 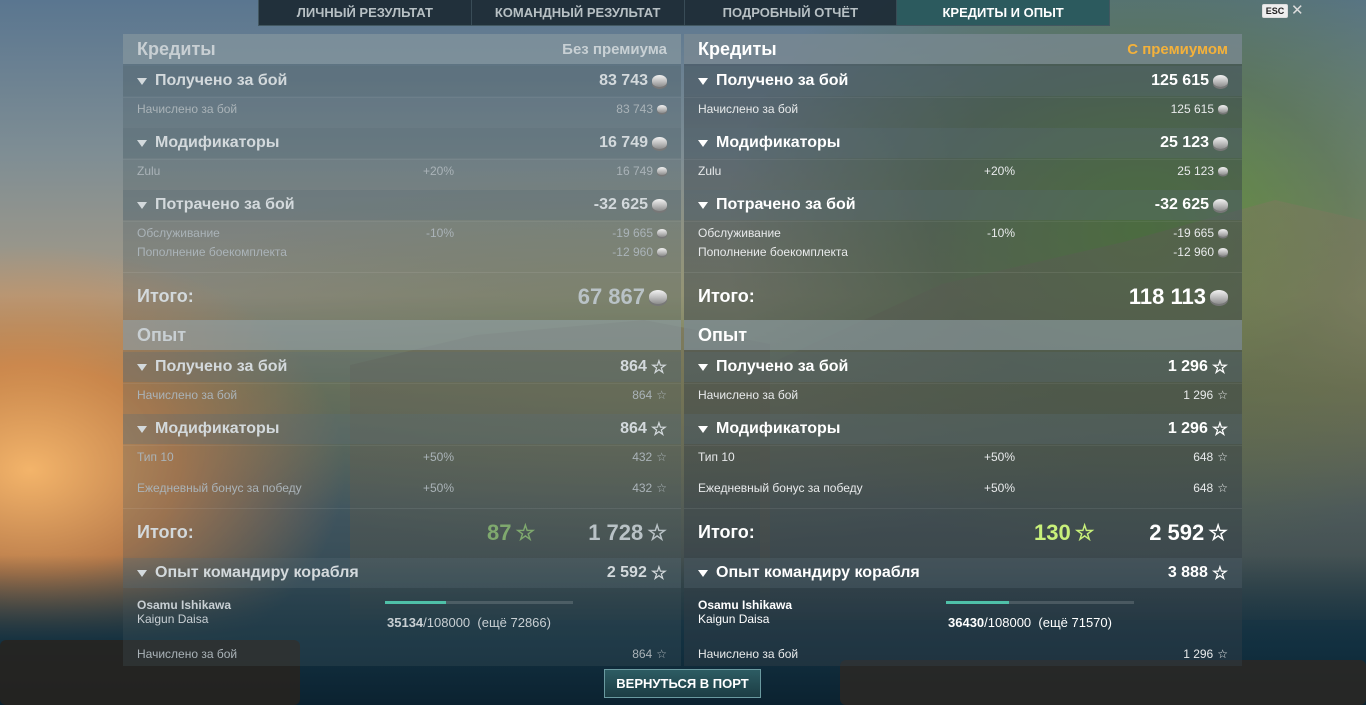 What do you see at coordinates (632, 232) in the screenshot?
I see `line-value: -19 665` at bounding box center [632, 232].